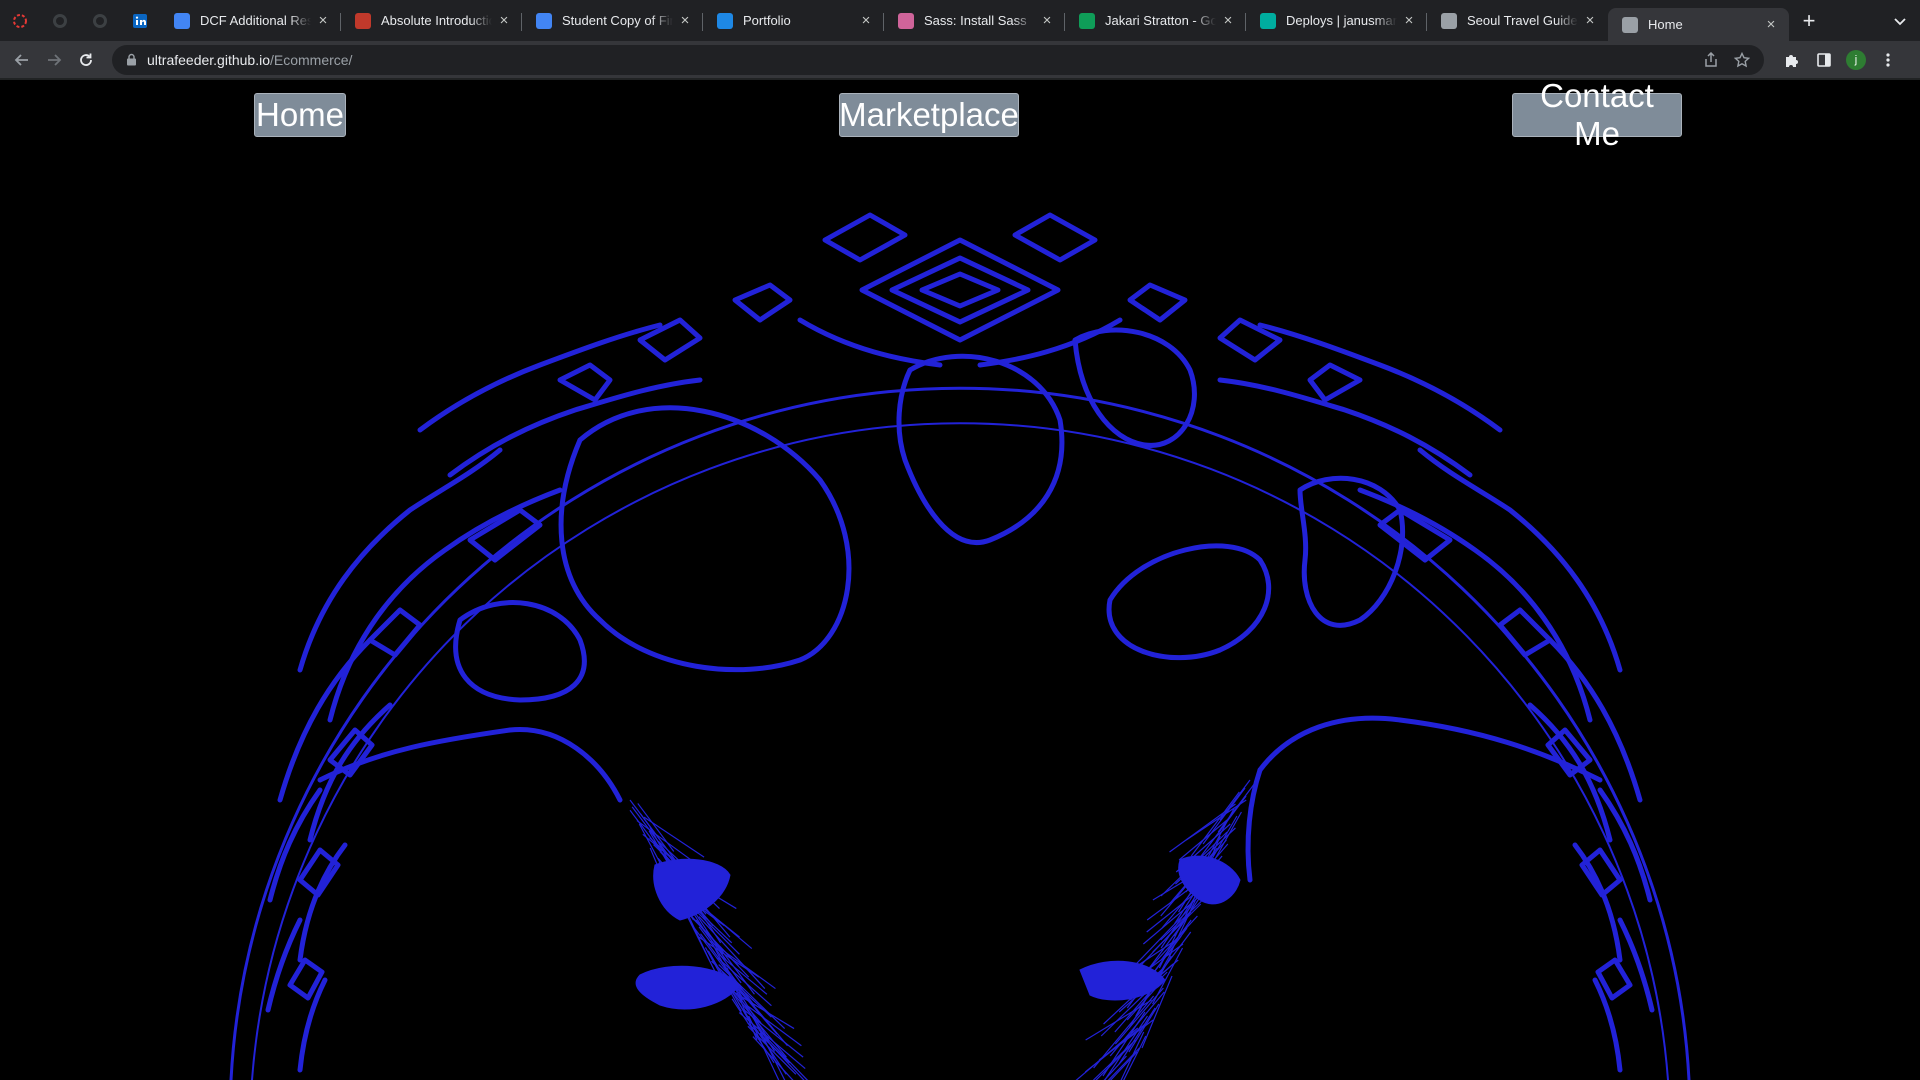  I want to click on menu-button, so click(1888, 60).